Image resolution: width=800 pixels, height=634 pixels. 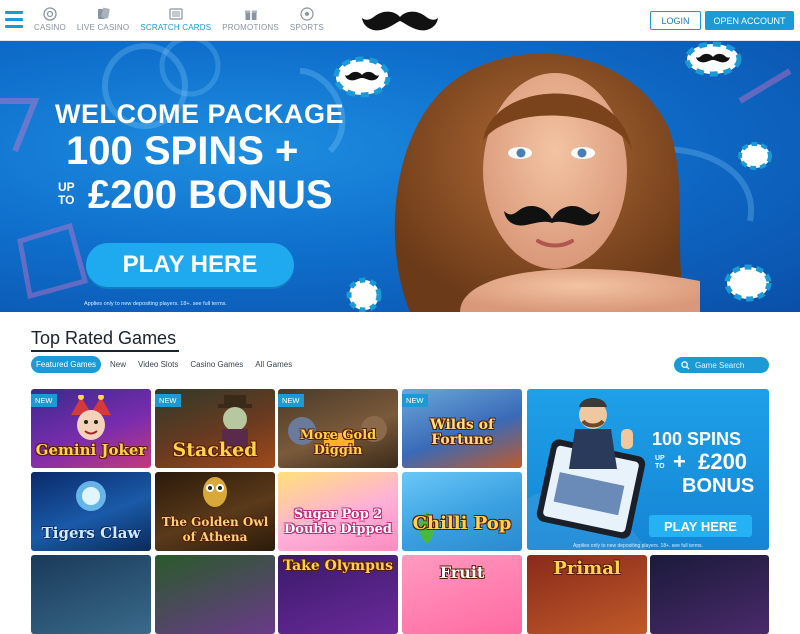 I want to click on section-title: Top Rated Games, so click(x=104, y=338).